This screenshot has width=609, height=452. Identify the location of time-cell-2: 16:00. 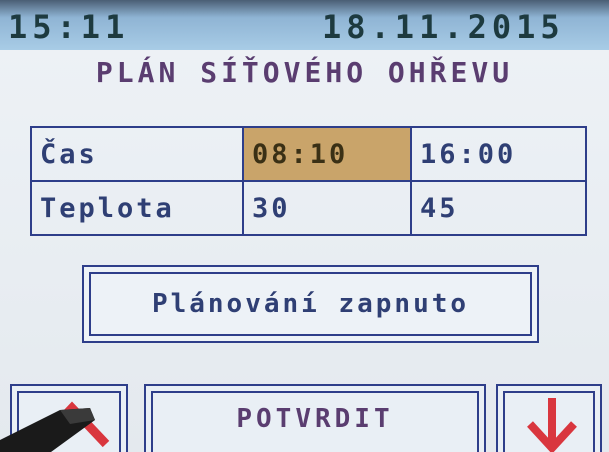
(498, 154).